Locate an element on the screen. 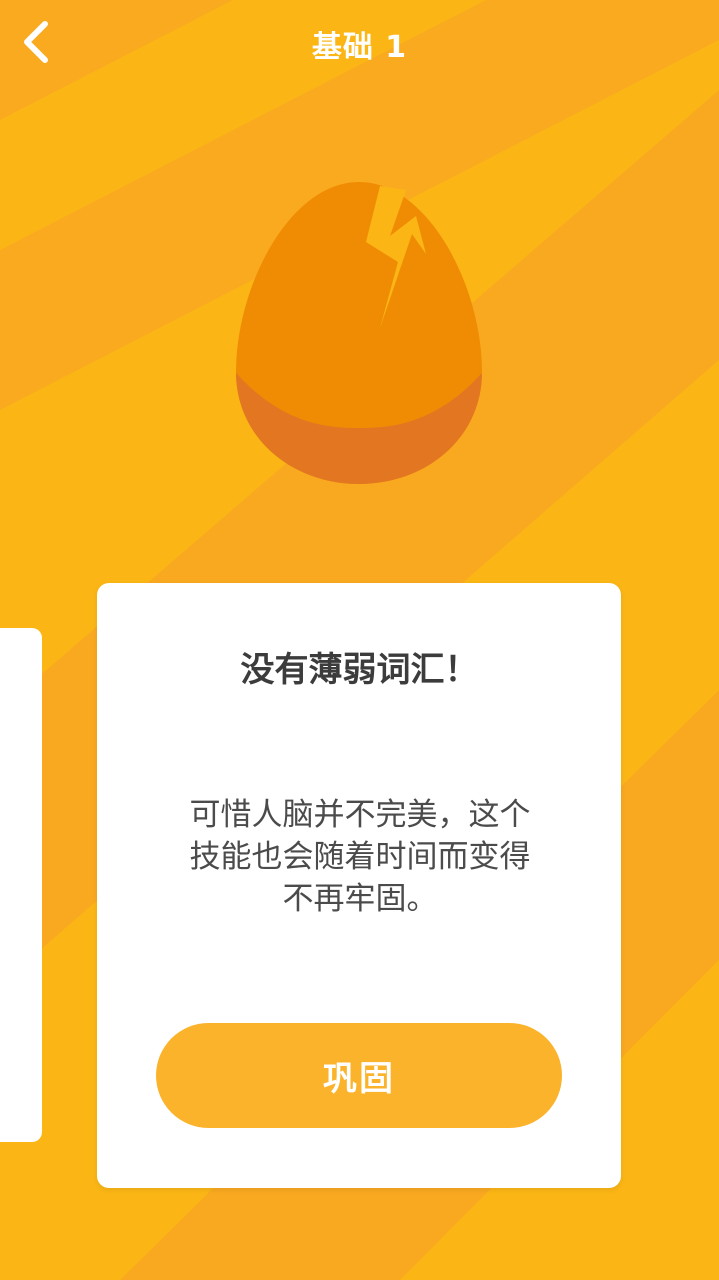 Image resolution: width=719 pixels, height=1280 pixels. practice-button: 巩固 is located at coordinates (359, 1075).